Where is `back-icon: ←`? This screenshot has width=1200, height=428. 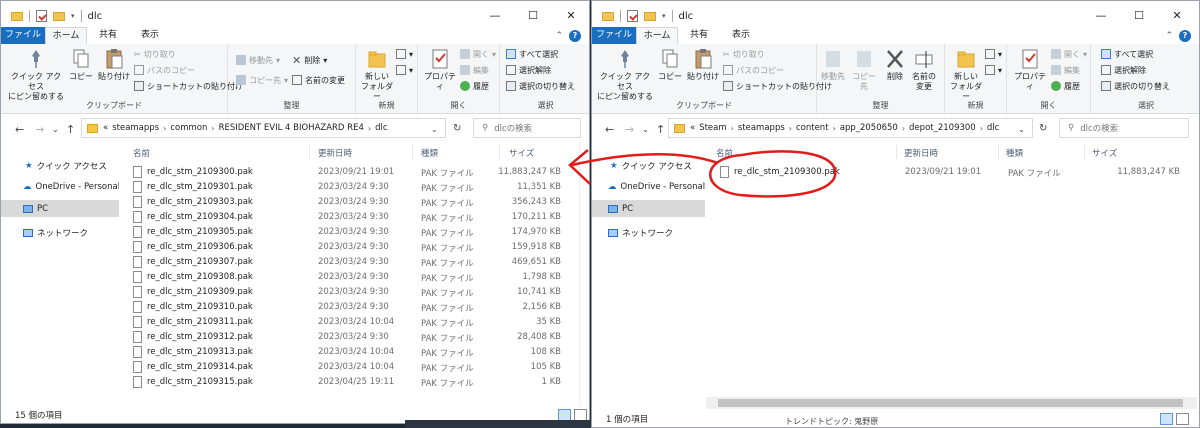 back-icon: ← is located at coordinates (609, 129).